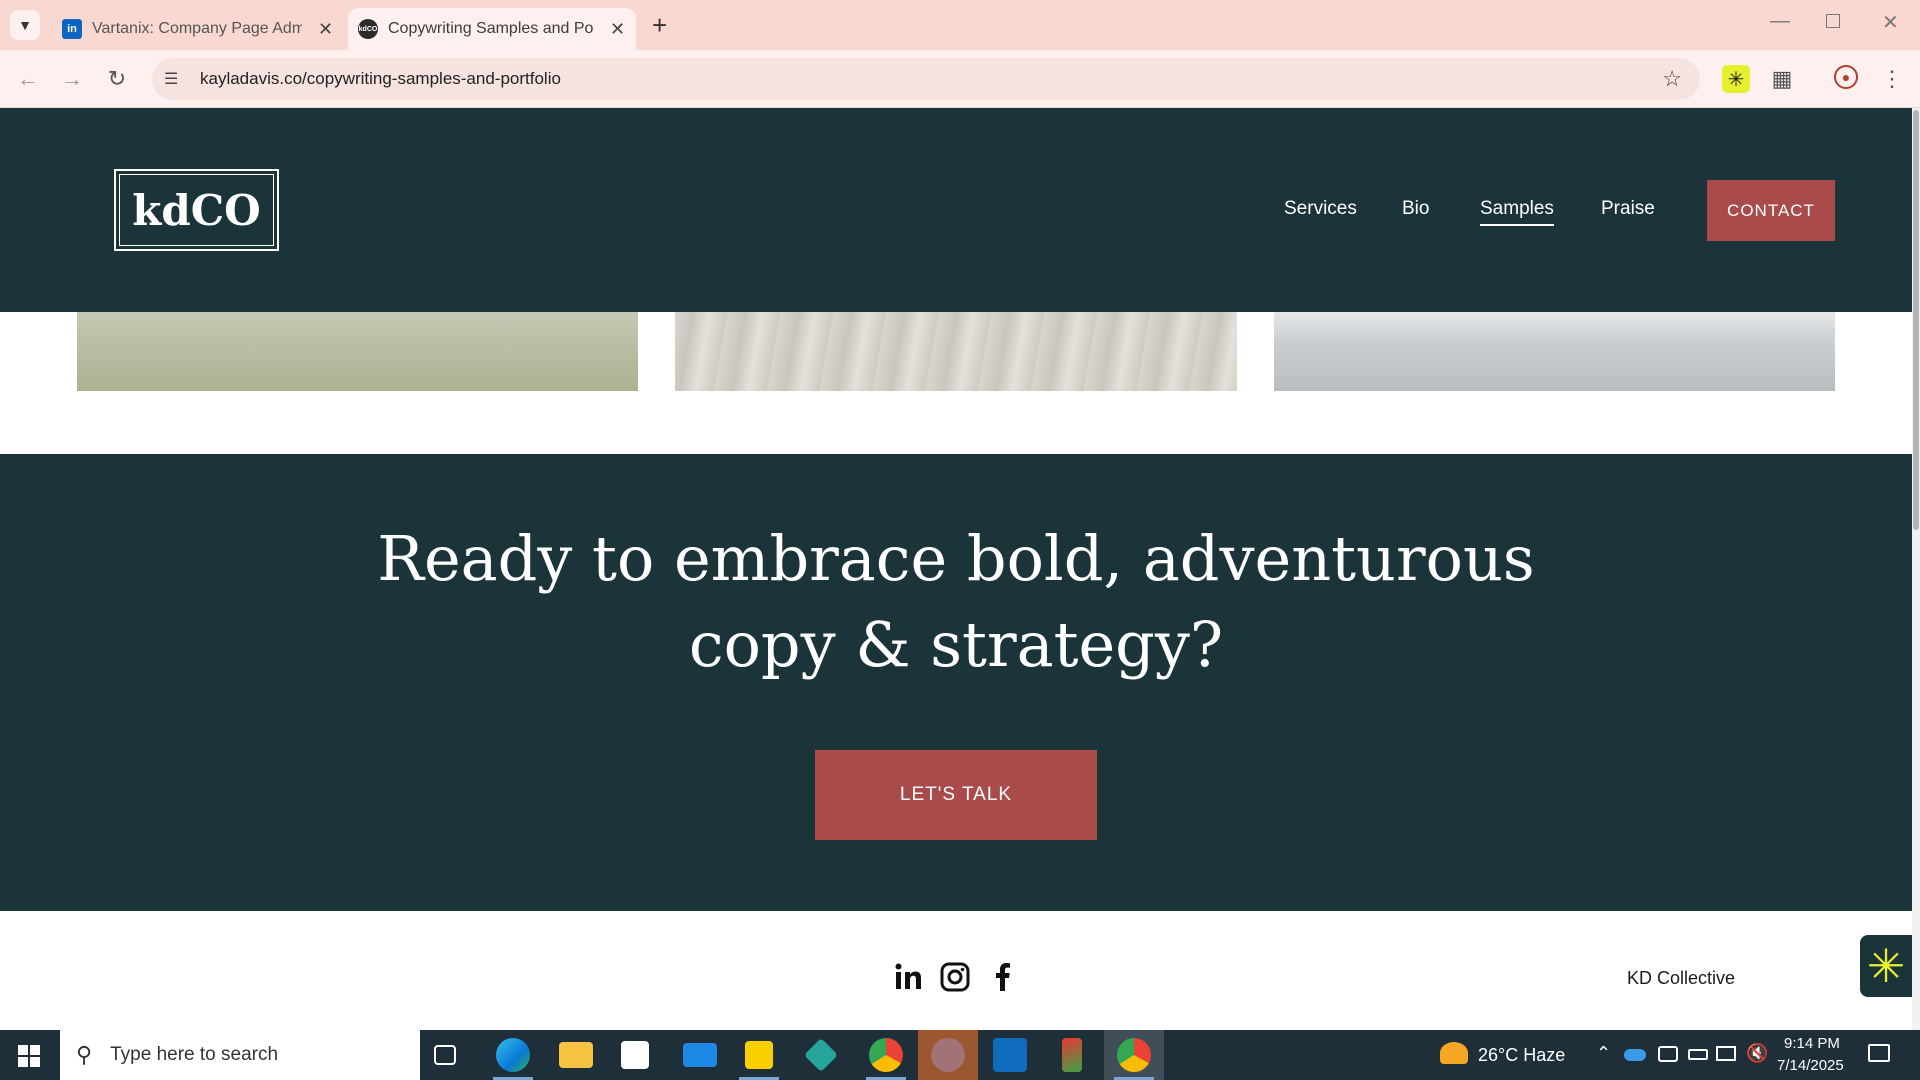  I want to click on site-settings-icon: ☰, so click(175, 79).